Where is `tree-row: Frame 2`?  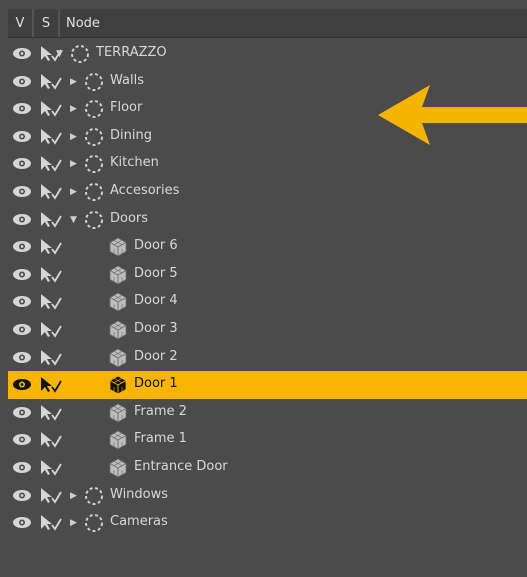 tree-row: Frame 2 is located at coordinates (267, 413).